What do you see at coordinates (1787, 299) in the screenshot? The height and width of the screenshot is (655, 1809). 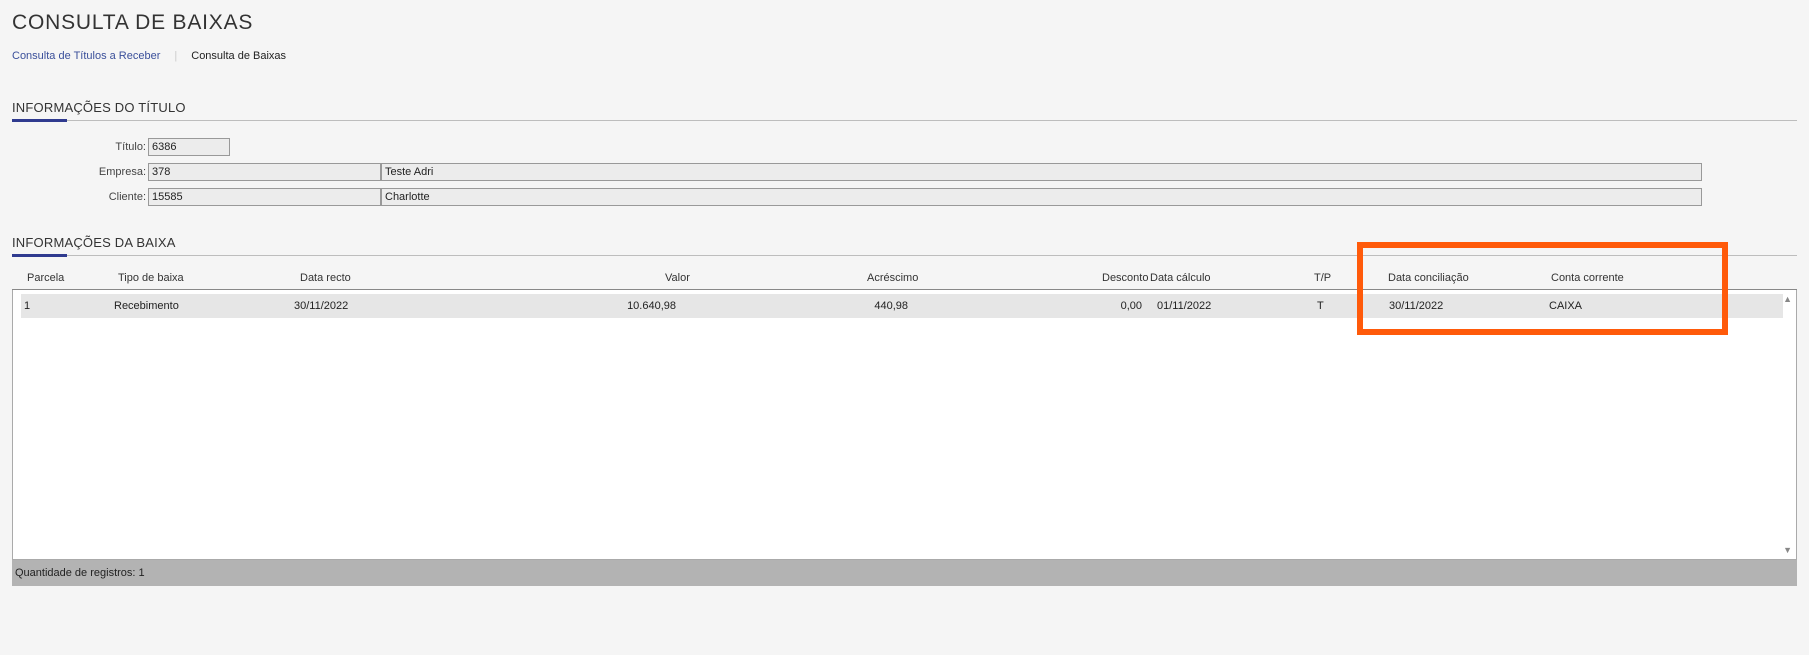 I see `chevron-up-icon: ▲` at bounding box center [1787, 299].